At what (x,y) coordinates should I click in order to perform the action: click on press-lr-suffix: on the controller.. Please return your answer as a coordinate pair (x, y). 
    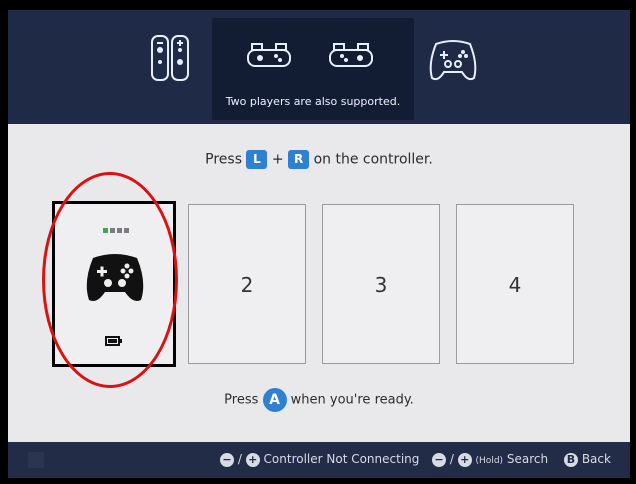
    Looking at the image, I should click on (373, 159).